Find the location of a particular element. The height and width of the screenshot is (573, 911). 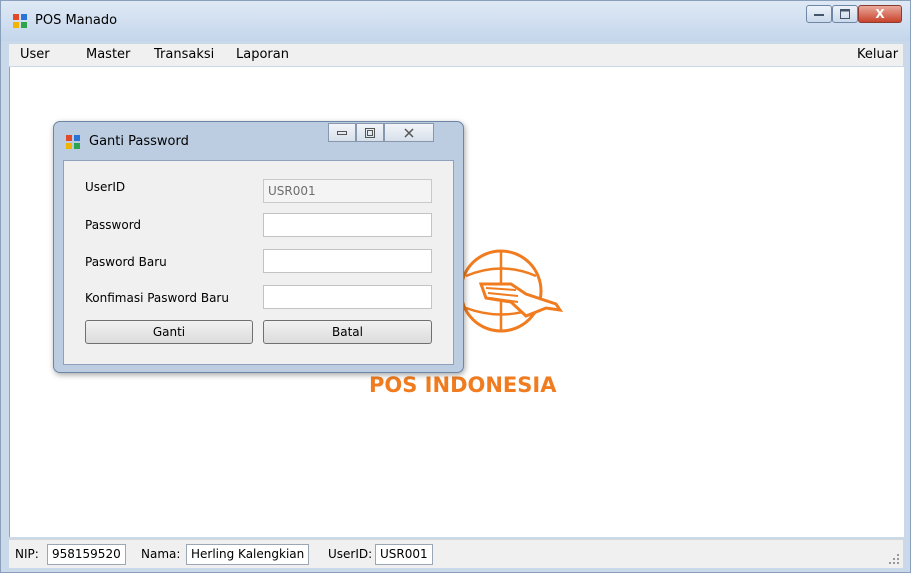

ganti-button: Ganti is located at coordinates (169, 332).